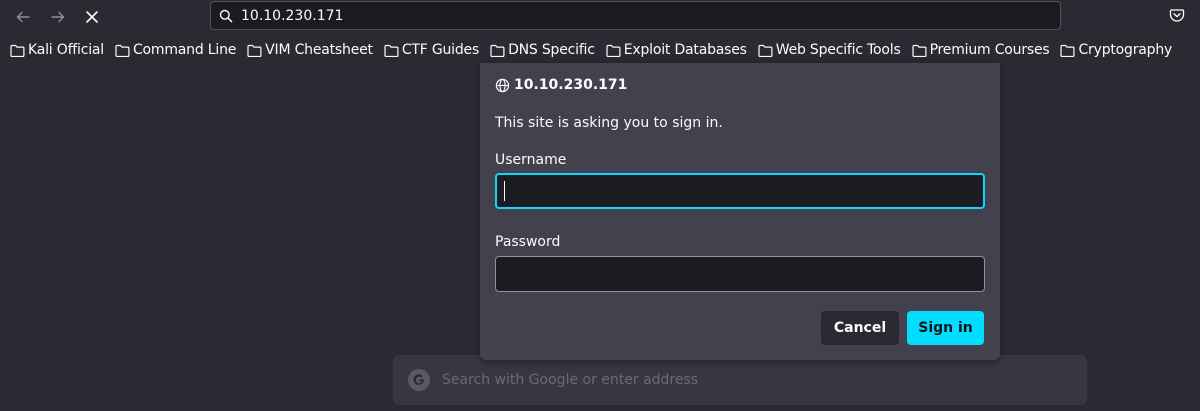 This screenshot has width=1200, height=411. What do you see at coordinates (570, 380) in the screenshot?
I see `newtab-search-placeholder: Search with Google or enter address` at bounding box center [570, 380].